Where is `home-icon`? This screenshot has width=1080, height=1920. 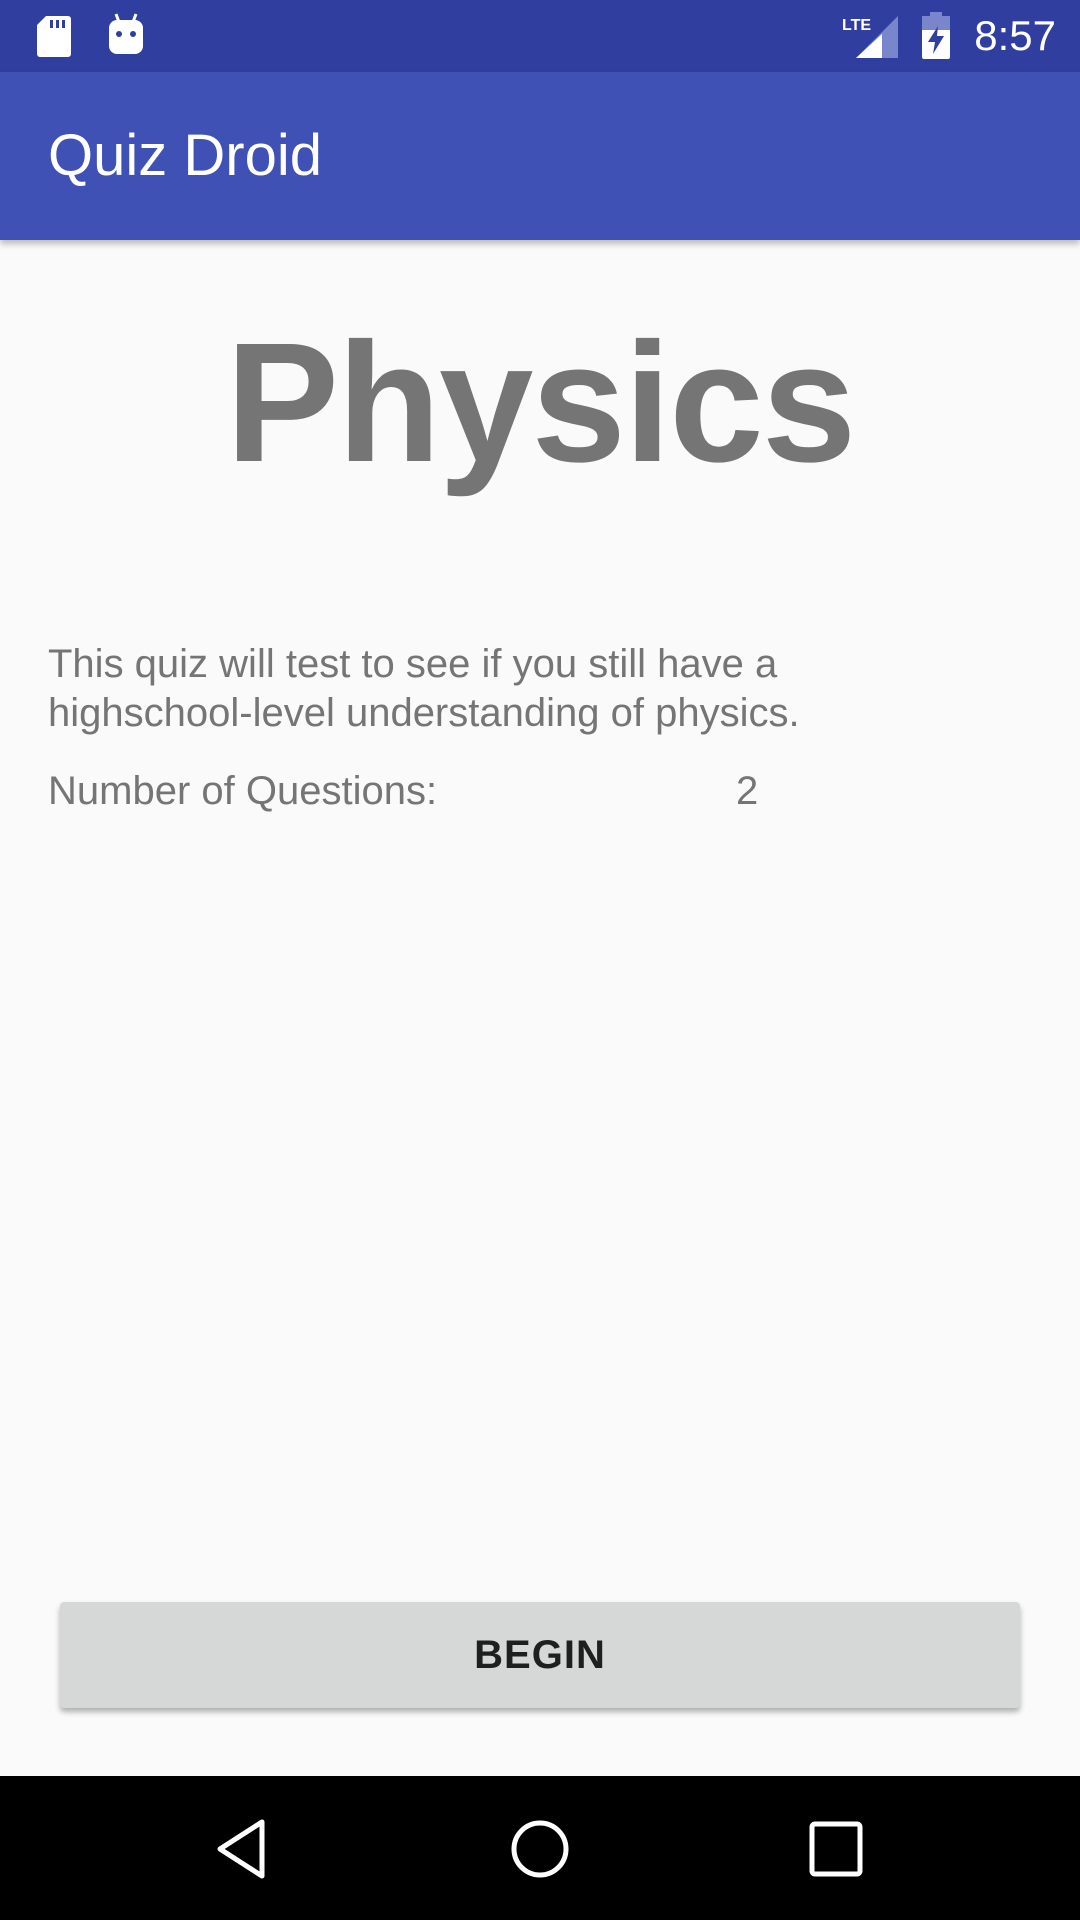
home-icon is located at coordinates (540, 1849).